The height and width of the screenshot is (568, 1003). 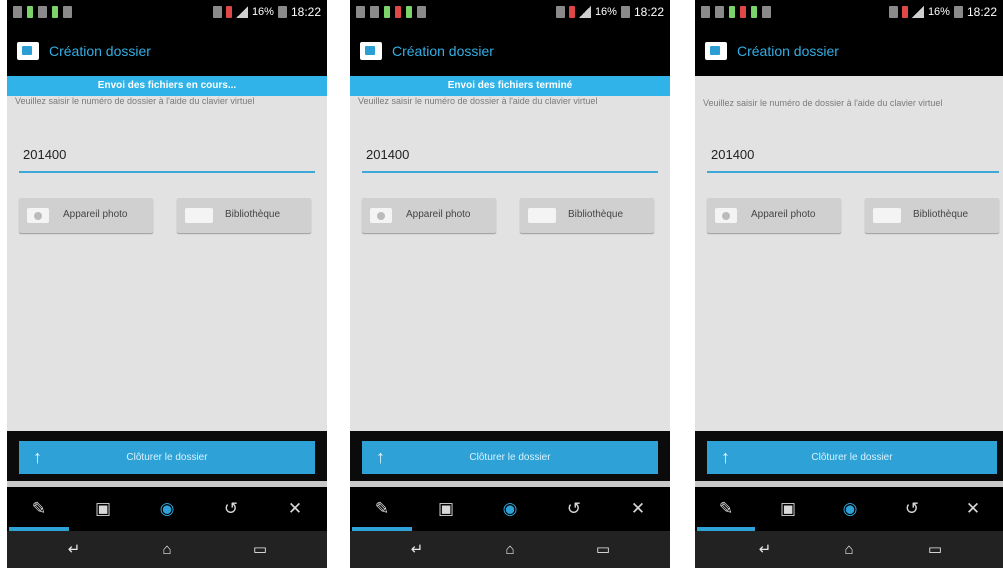 What do you see at coordinates (282, 12) in the screenshot?
I see `battery-icon` at bounding box center [282, 12].